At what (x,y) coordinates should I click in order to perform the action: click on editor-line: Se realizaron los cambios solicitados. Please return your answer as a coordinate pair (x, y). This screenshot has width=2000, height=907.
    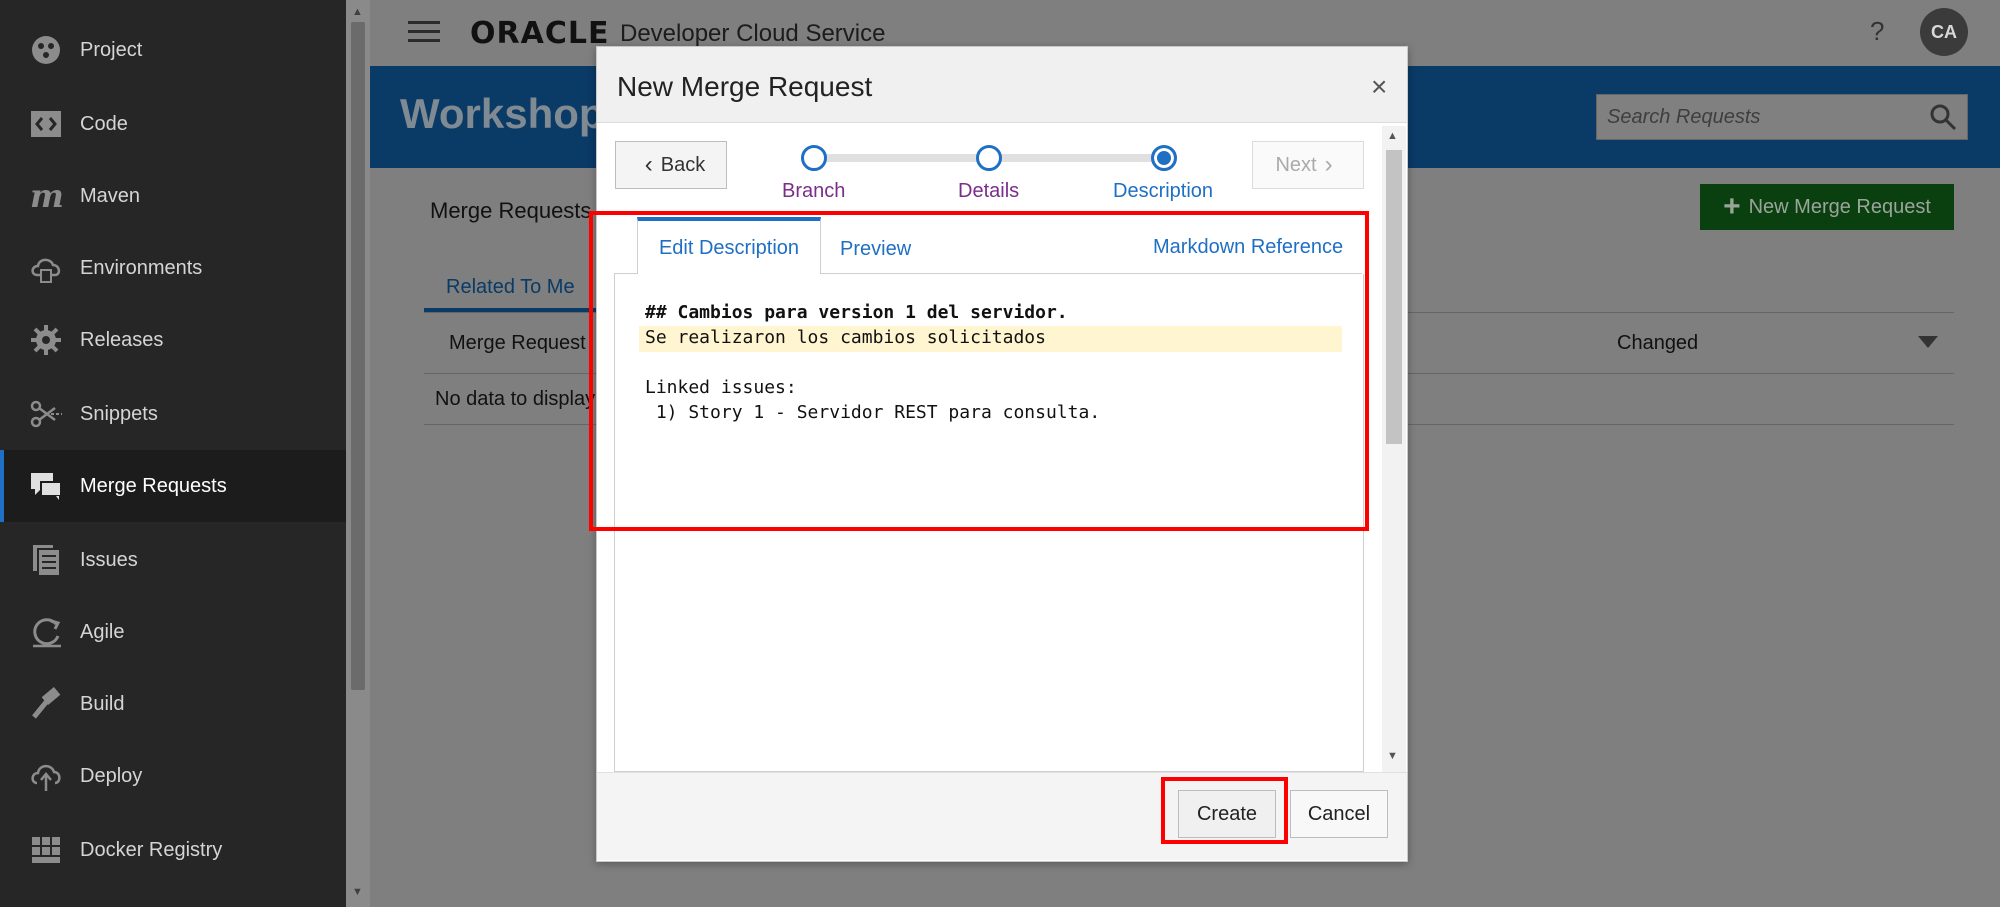
    Looking at the image, I should click on (845, 337).